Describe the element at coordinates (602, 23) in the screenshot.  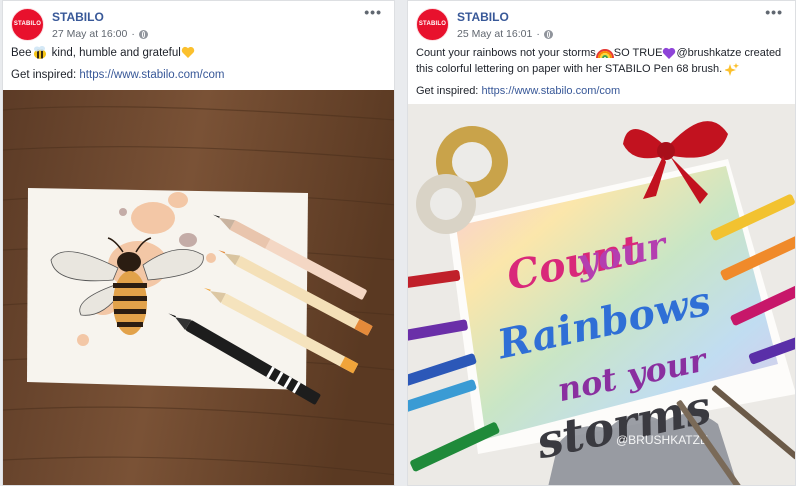
I see `post-header: STABILO STABILO 25 May at 16:01 · •••` at that location.